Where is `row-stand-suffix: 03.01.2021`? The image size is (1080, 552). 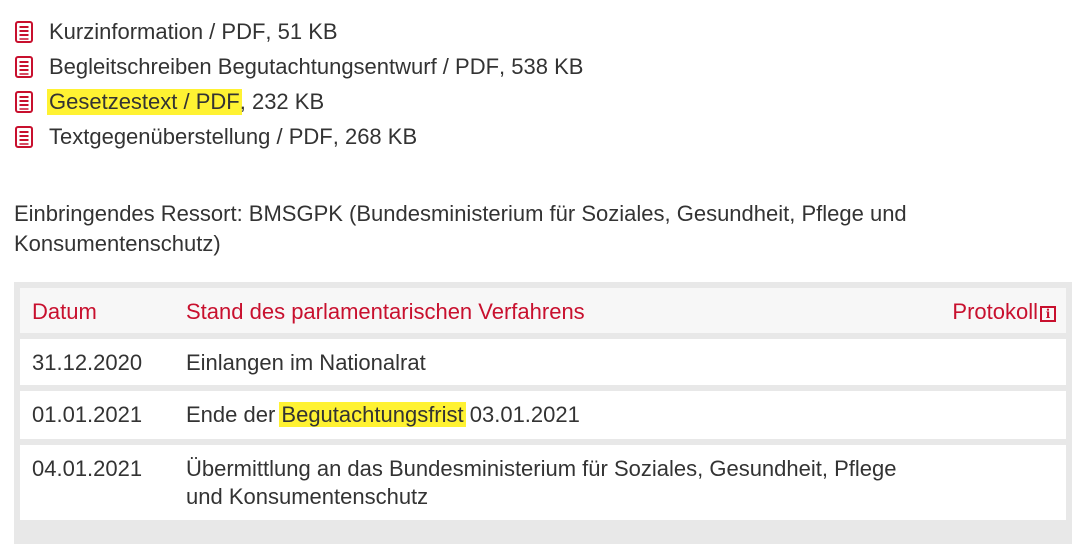
row-stand-suffix: 03.01.2021 is located at coordinates (521, 414).